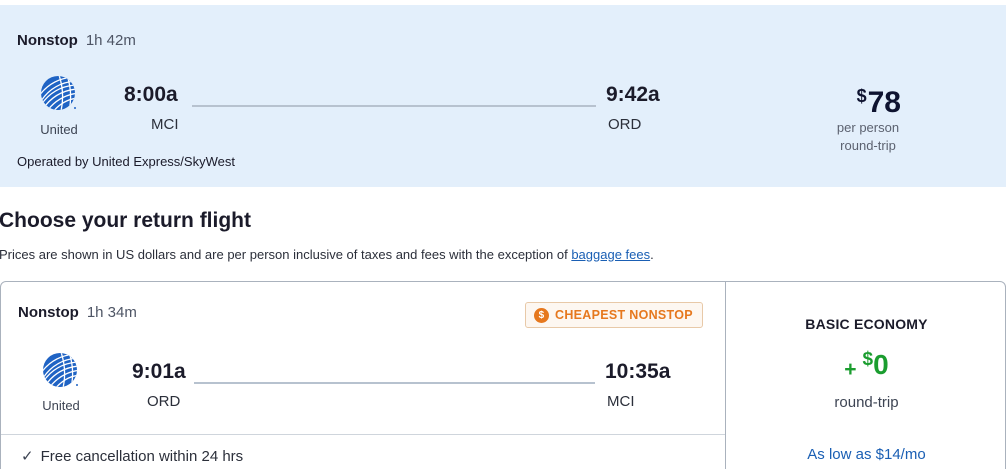 The width and height of the screenshot is (1006, 469). What do you see at coordinates (865, 454) in the screenshot?
I see `financing-link: As low as $14/mo` at bounding box center [865, 454].